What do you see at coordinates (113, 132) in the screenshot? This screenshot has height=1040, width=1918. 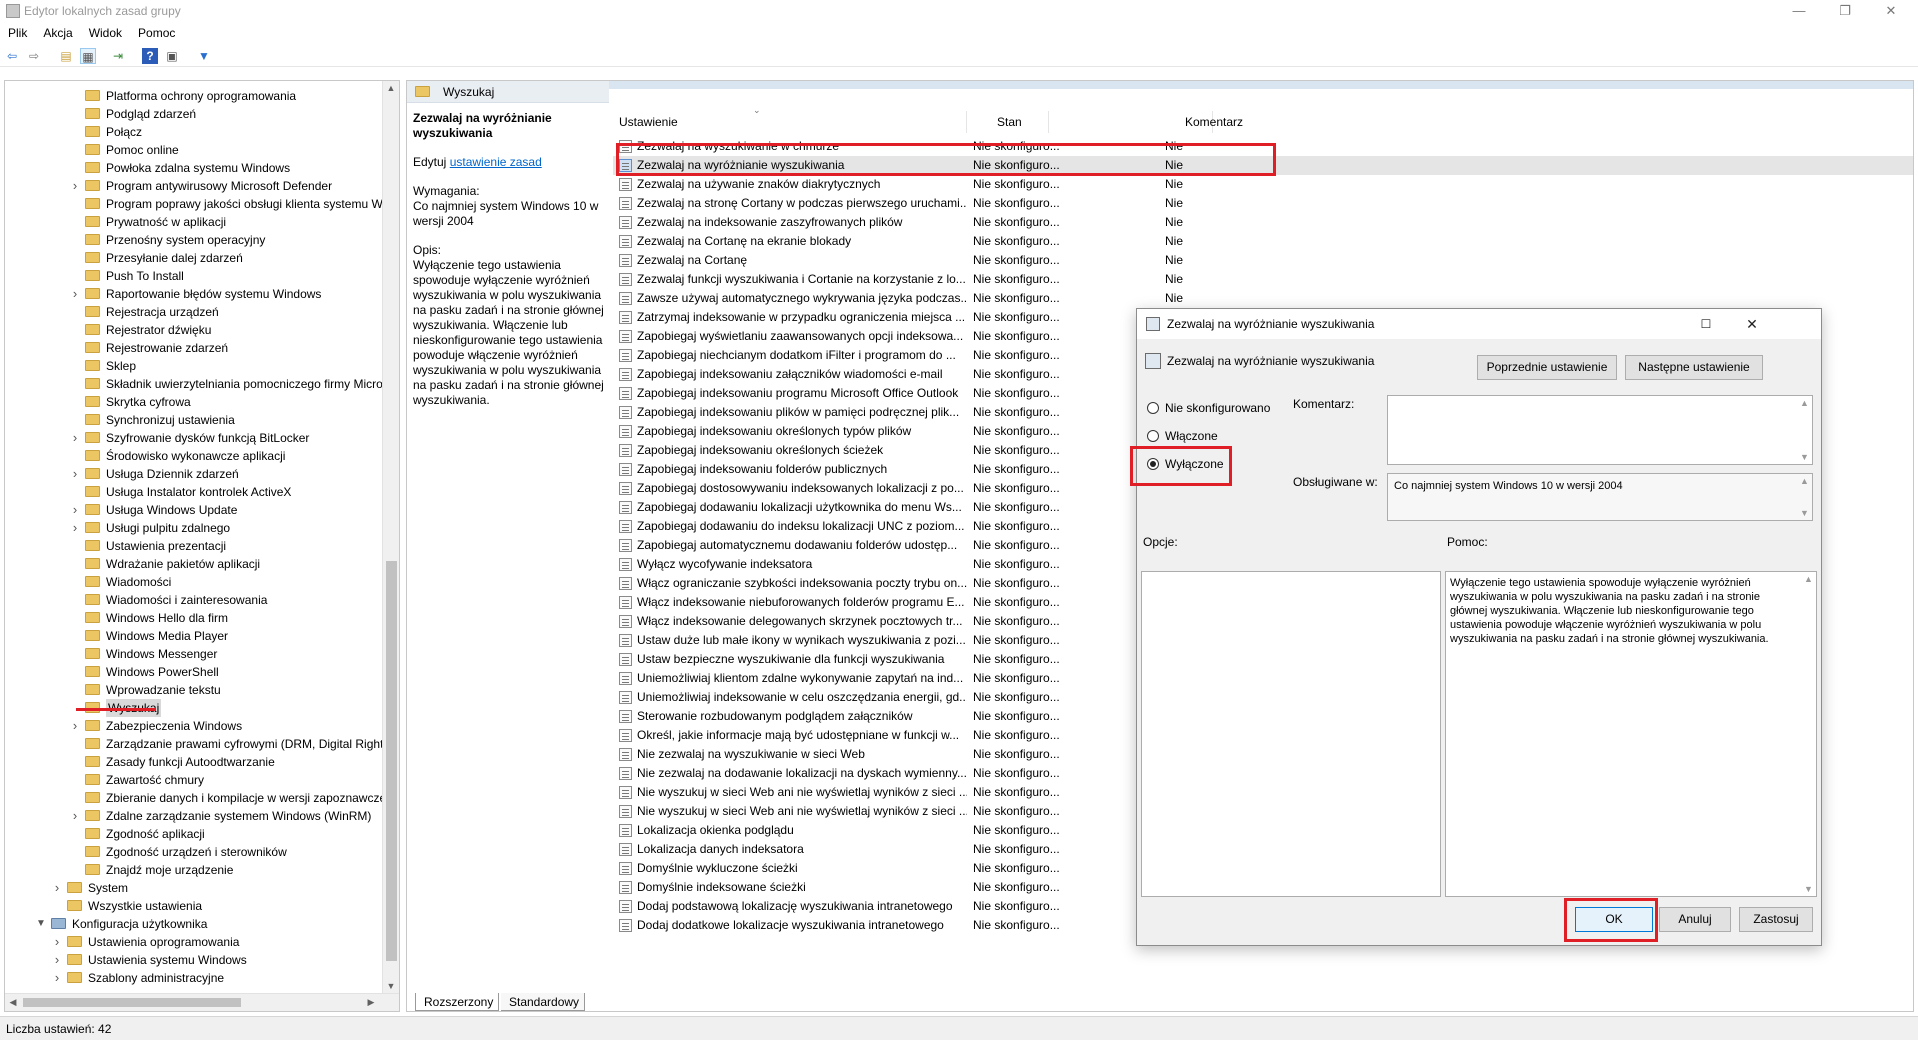 I see `tree-item: Połącz` at bounding box center [113, 132].